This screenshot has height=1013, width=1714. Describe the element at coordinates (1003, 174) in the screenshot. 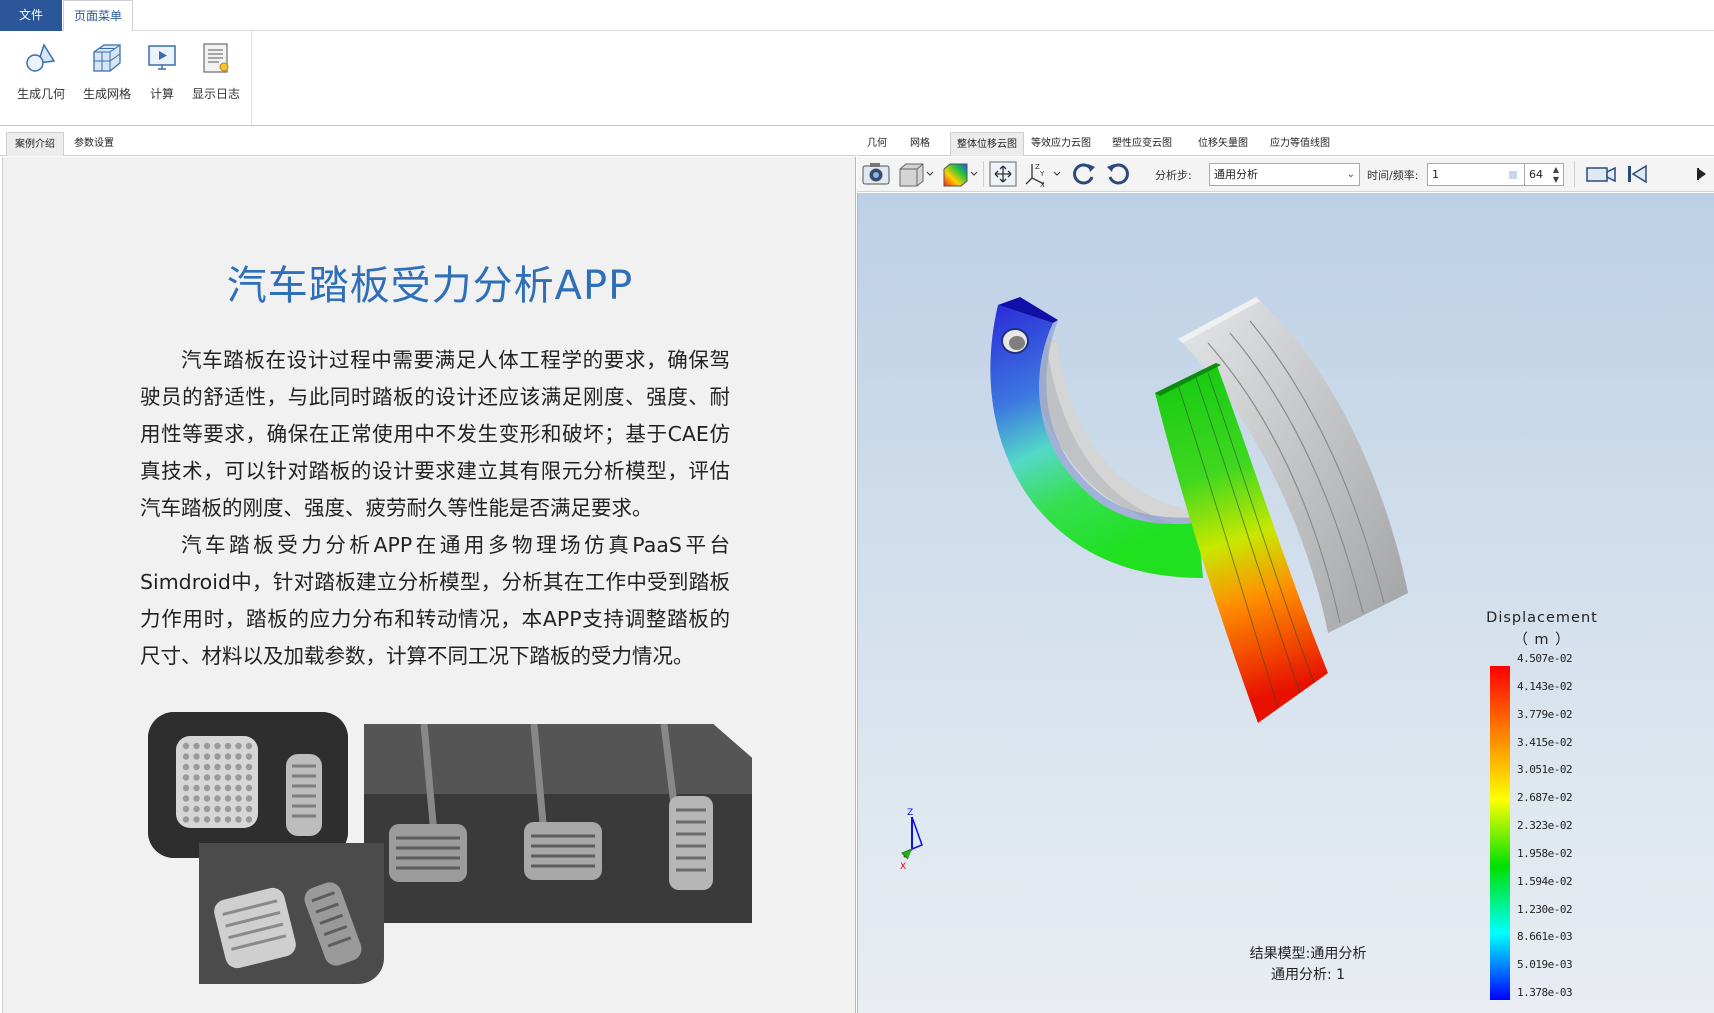

I see `pan-fit-icon` at that location.